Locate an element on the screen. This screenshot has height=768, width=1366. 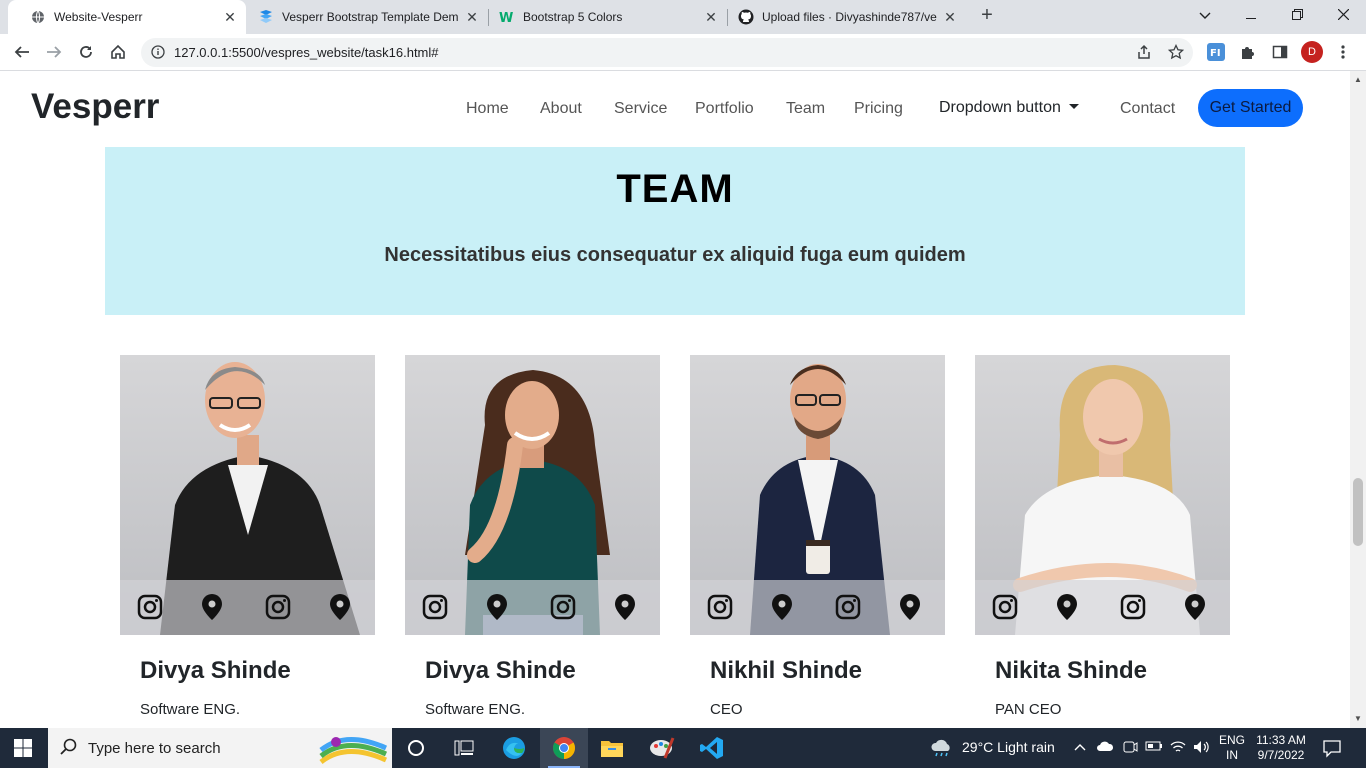
system-clock: 11:33 AM 9/7/2022 is located at coordinates (1281, 748).